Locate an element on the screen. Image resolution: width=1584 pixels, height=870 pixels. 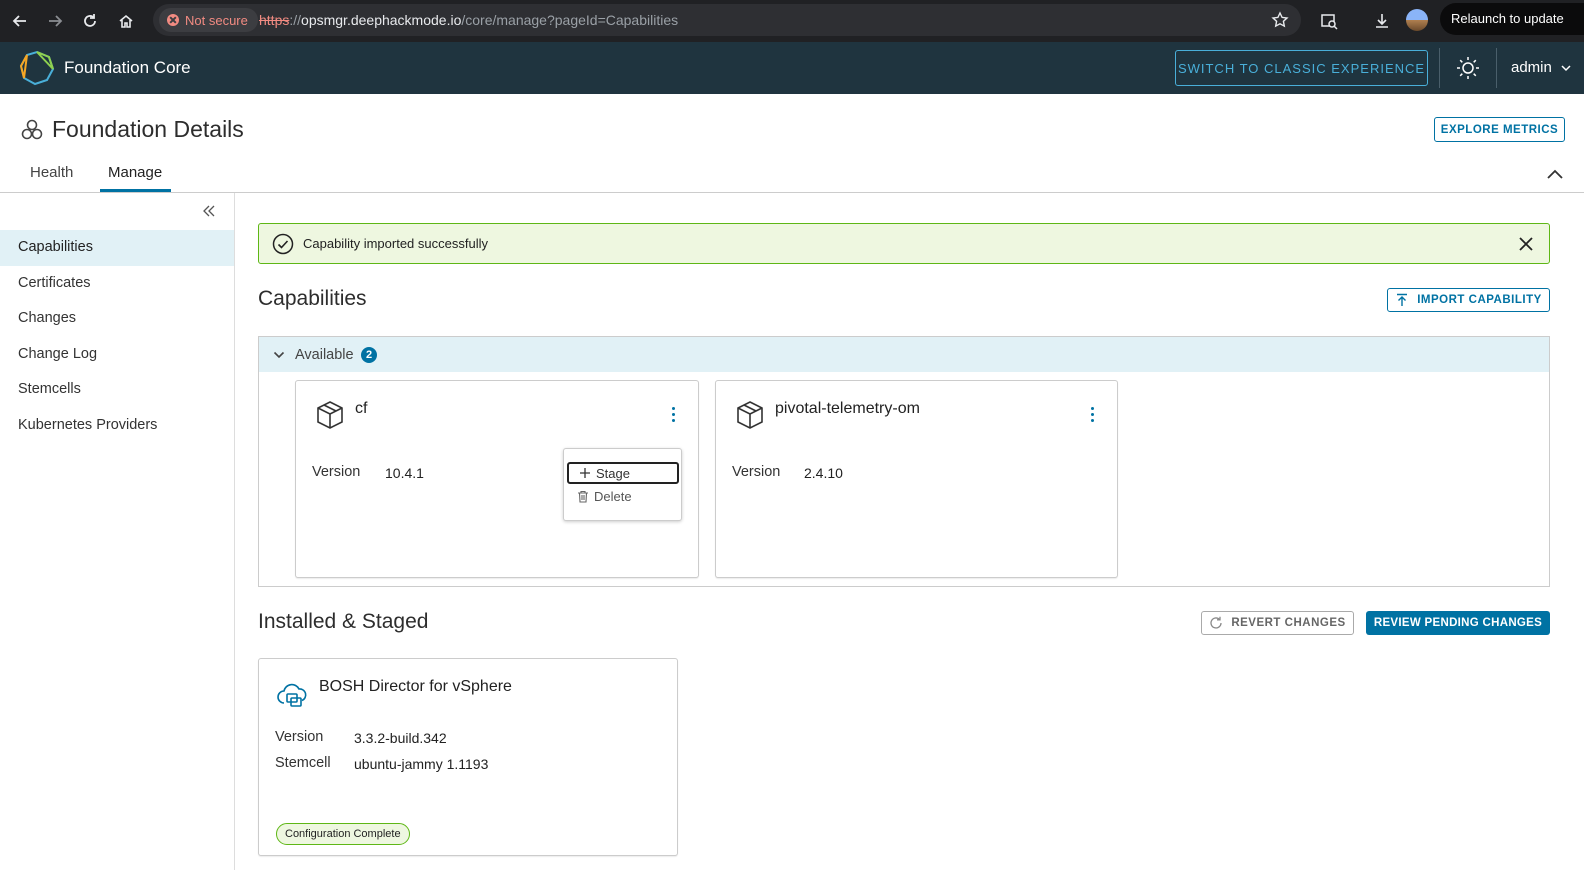
url-protocol: https is located at coordinates (274, 20).